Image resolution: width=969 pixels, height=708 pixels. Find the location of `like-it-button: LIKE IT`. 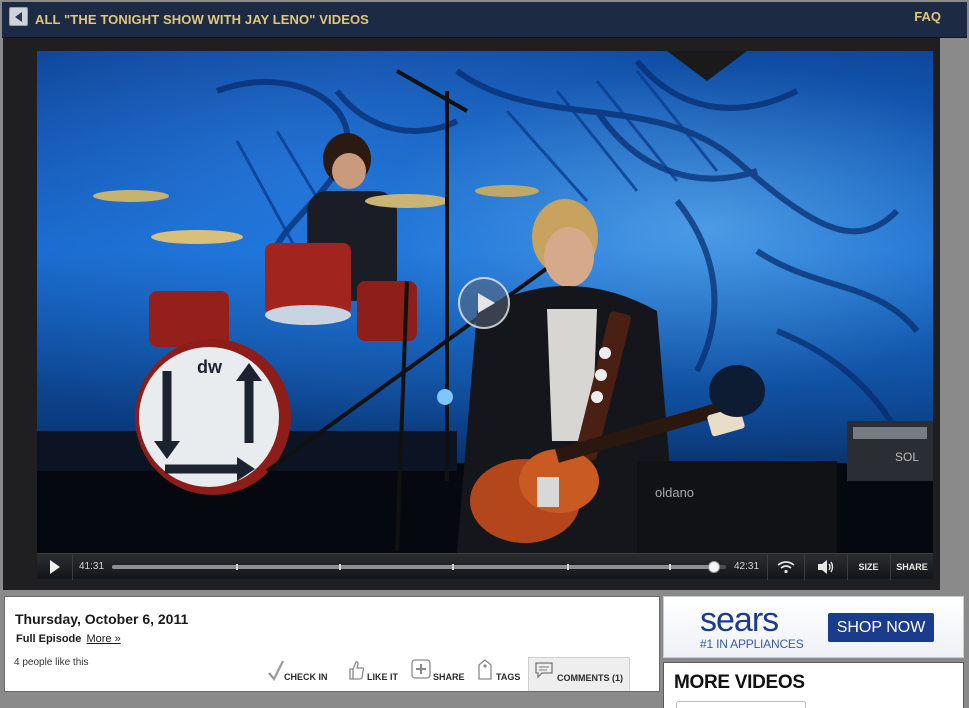

like-it-button: LIKE IT is located at coordinates (376, 672).